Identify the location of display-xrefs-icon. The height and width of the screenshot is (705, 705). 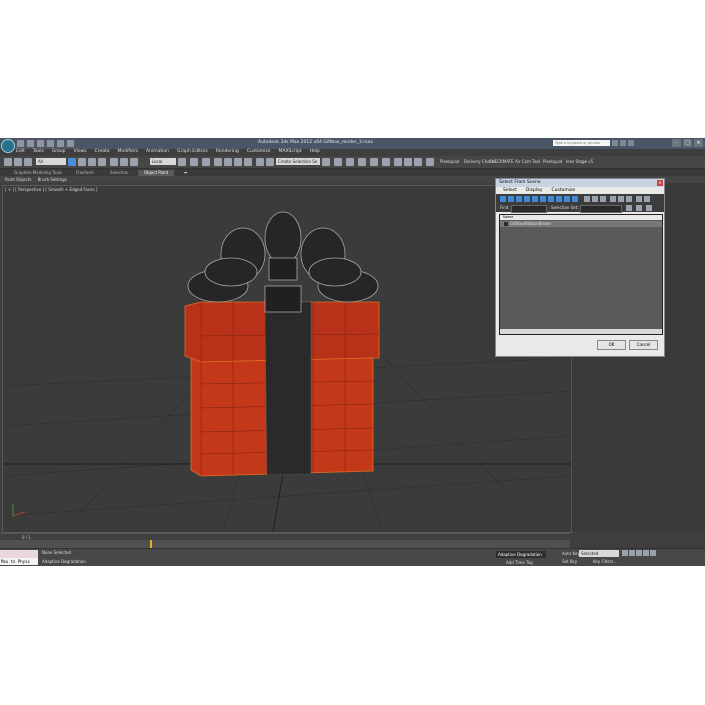
(559, 199).